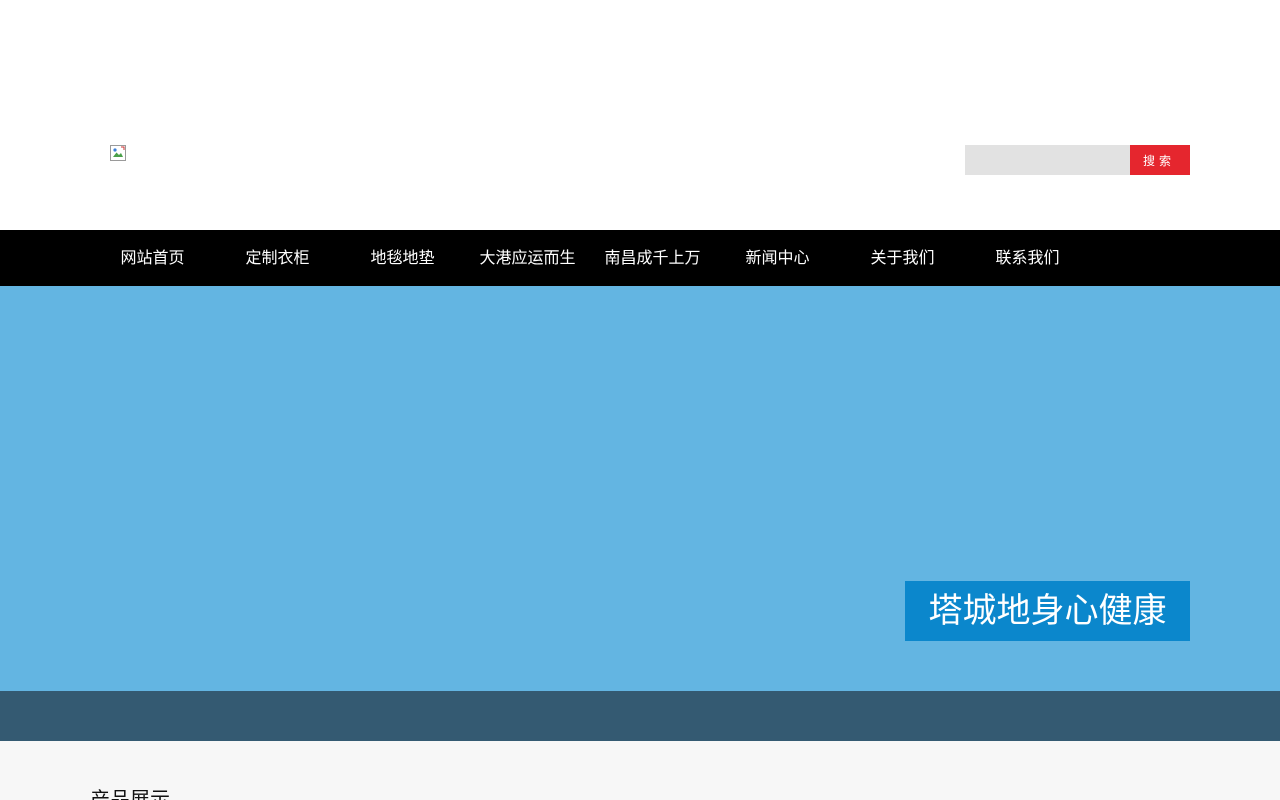 Image resolution: width=1280 pixels, height=800 pixels. Describe the element at coordinates (277, 258) in the screenshot. I see `nav-item-custom-wardrobe: 定制衣柜` at that location.